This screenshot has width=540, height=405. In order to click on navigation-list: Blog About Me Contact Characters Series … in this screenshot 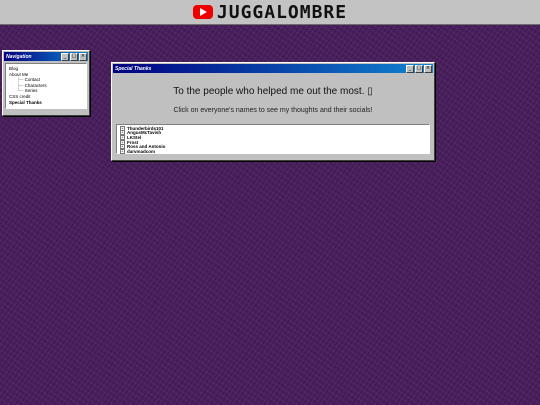, I will do `click(46, 86)`.